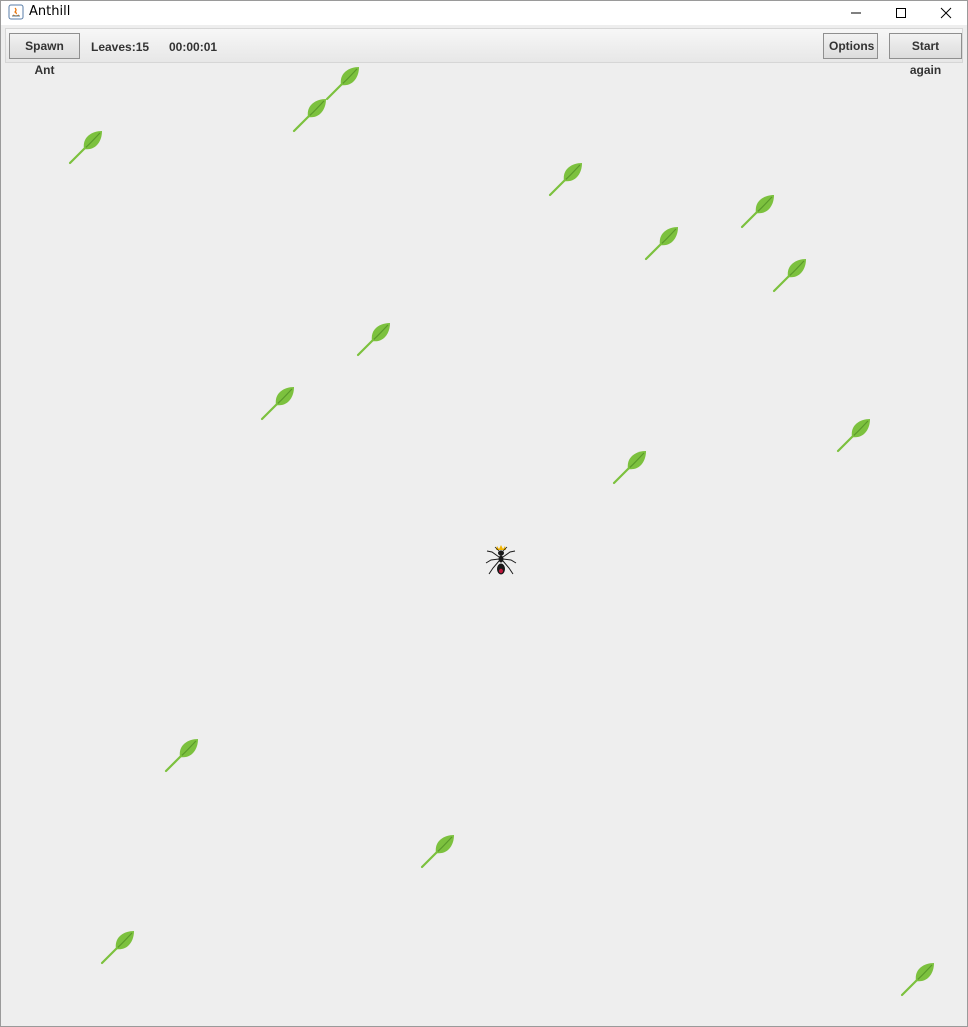 This screenshot has width=968, height=1027. I want to click on maximize-icon, so click(901, 13).